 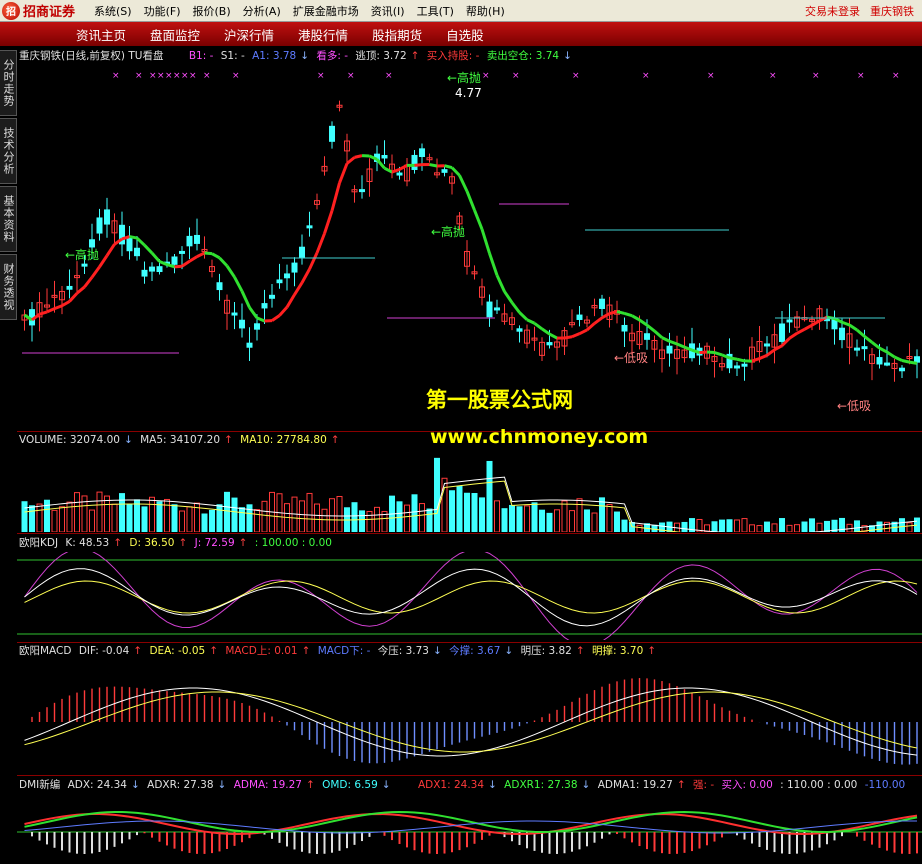 What do you see at coordinates (177, 651) in the screenshot?
I see `label-dea: DEA: -0.05` at bounding box center [177, 651].